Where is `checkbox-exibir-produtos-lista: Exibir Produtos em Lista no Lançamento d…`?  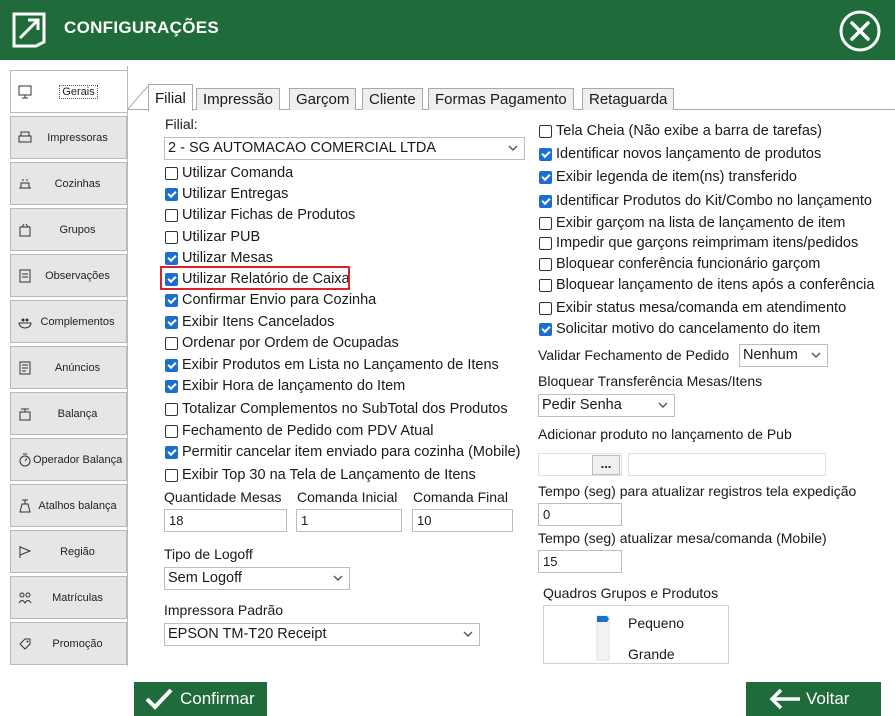 checkbox-exibir-produtos-lista: Exibir Produtos em Lista no Lançamento d… is located at coordinates (332, 365).